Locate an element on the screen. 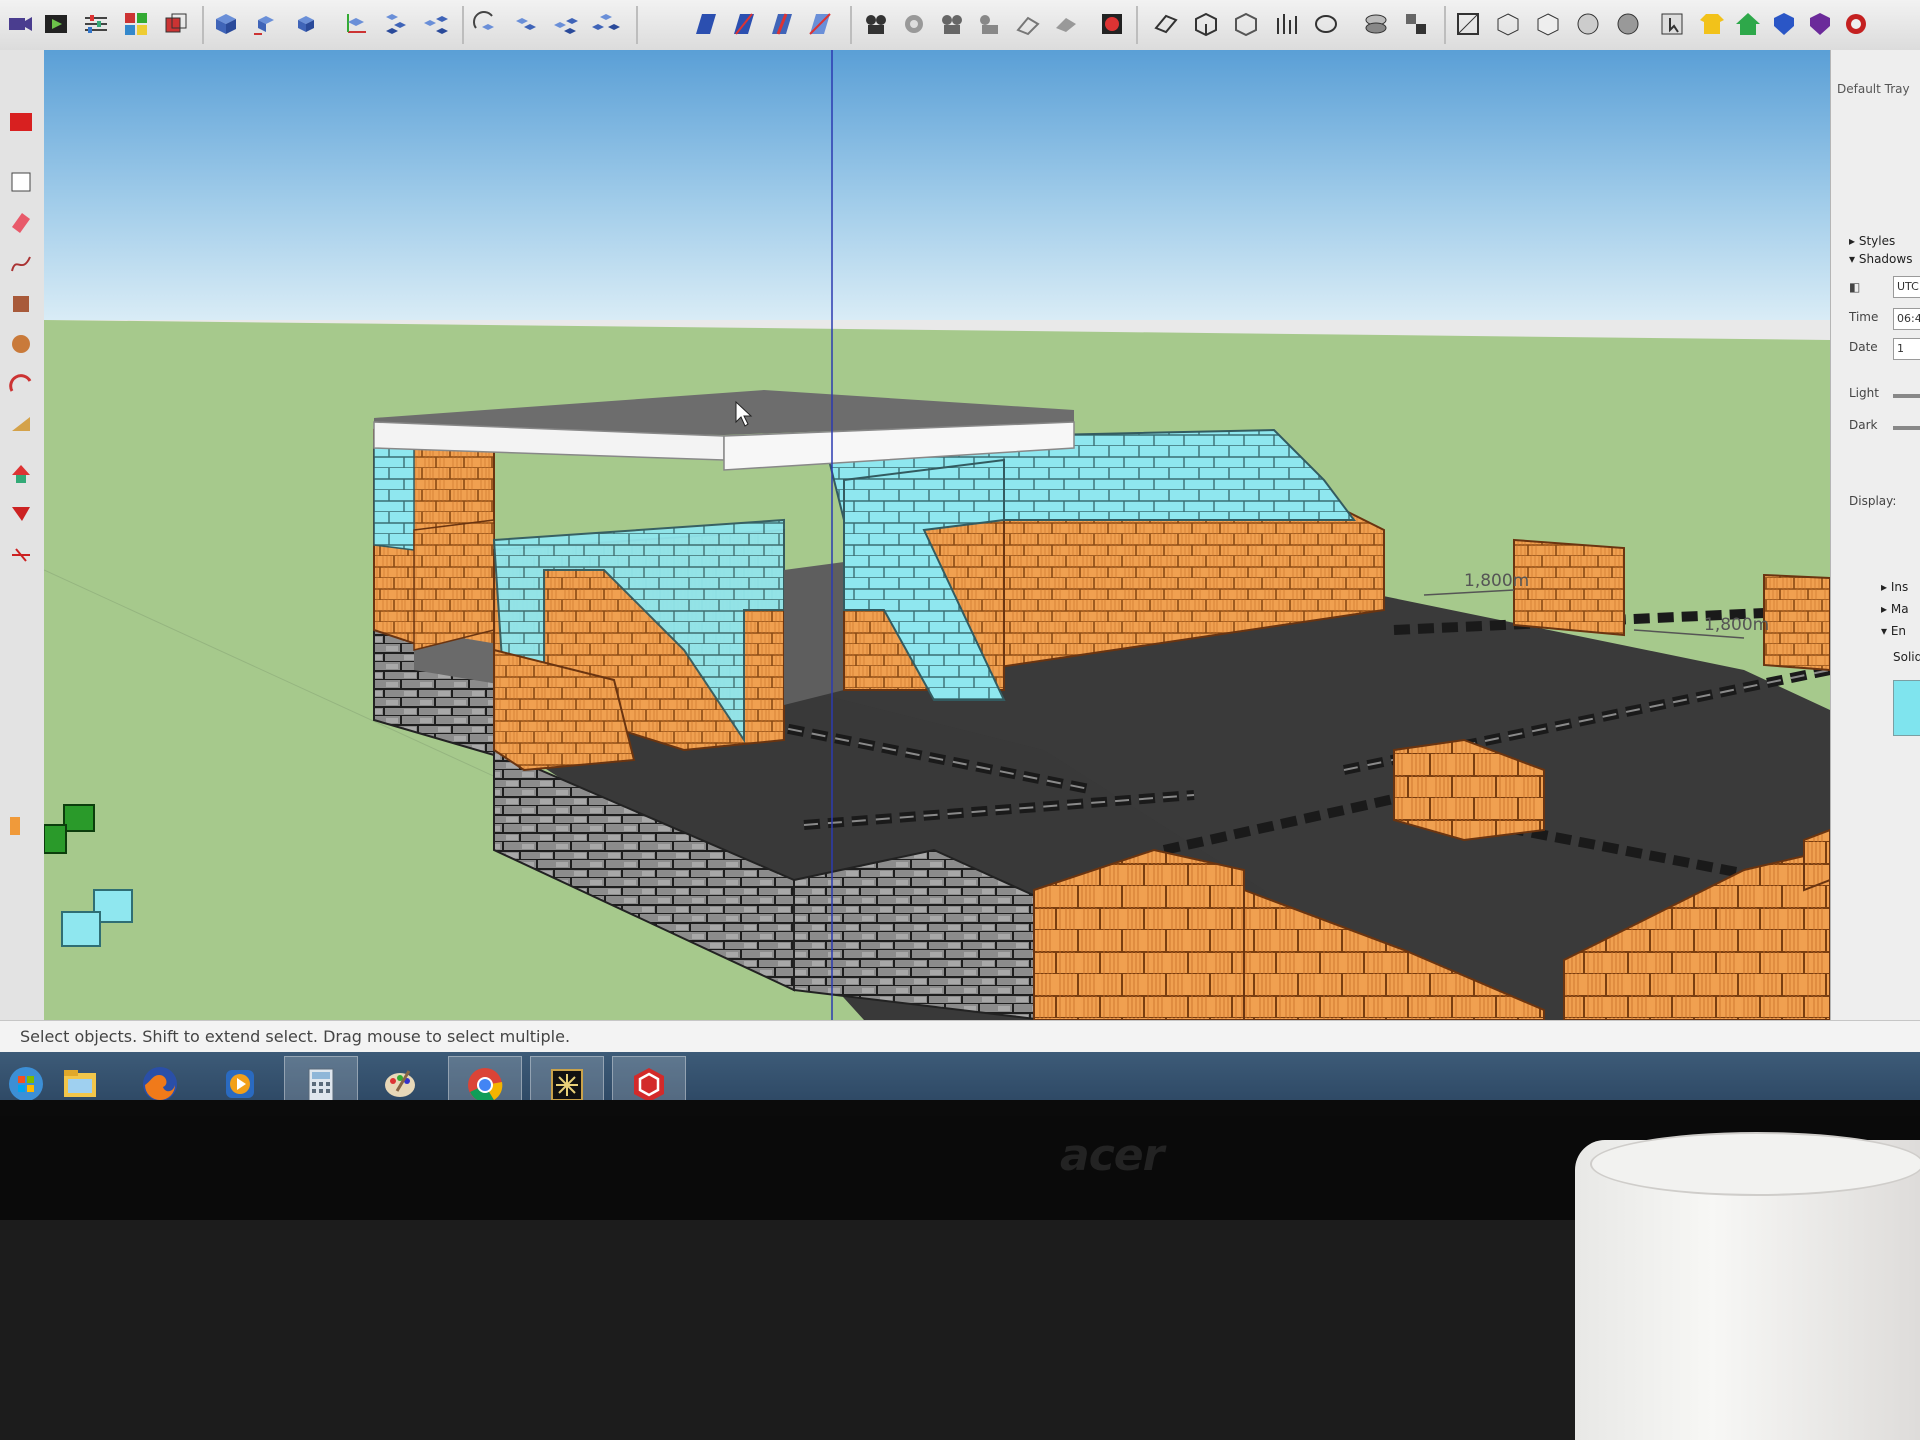 Image resolution: width=1920 pixels, height=1440 pixels. film-alt-icon is located at coordinates (990, 24).